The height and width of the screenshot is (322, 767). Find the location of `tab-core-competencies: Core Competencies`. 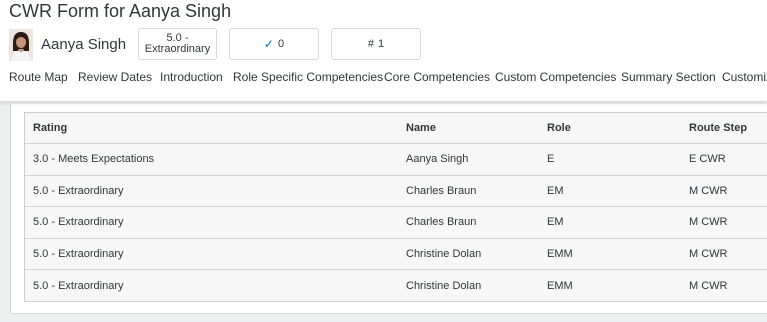

tab-core-competencies: Core Competencies is located at coordinates (437, 77).